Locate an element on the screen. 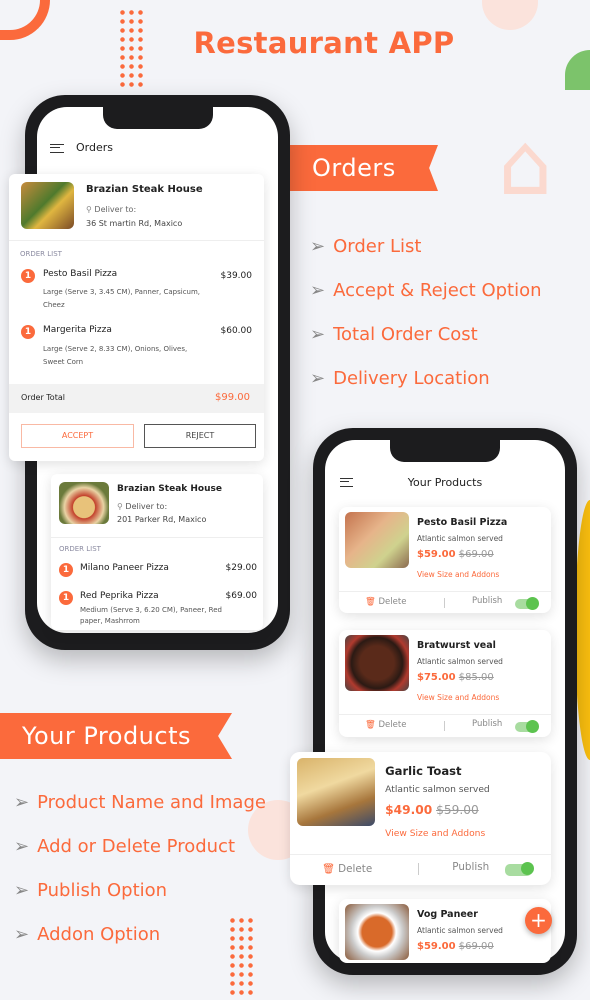 The width and height of the screenshot is (590, 1000). price-row: $49.00 $59.00 is located at coordinates (432, 810).